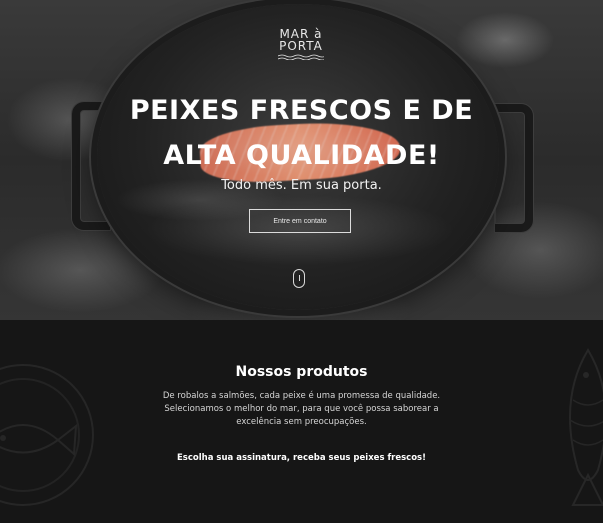  Describe the element at coordinates (301, 185) in the screenshot. I see `hero-tagline: Todo mês. Em sua porta.` at that location.